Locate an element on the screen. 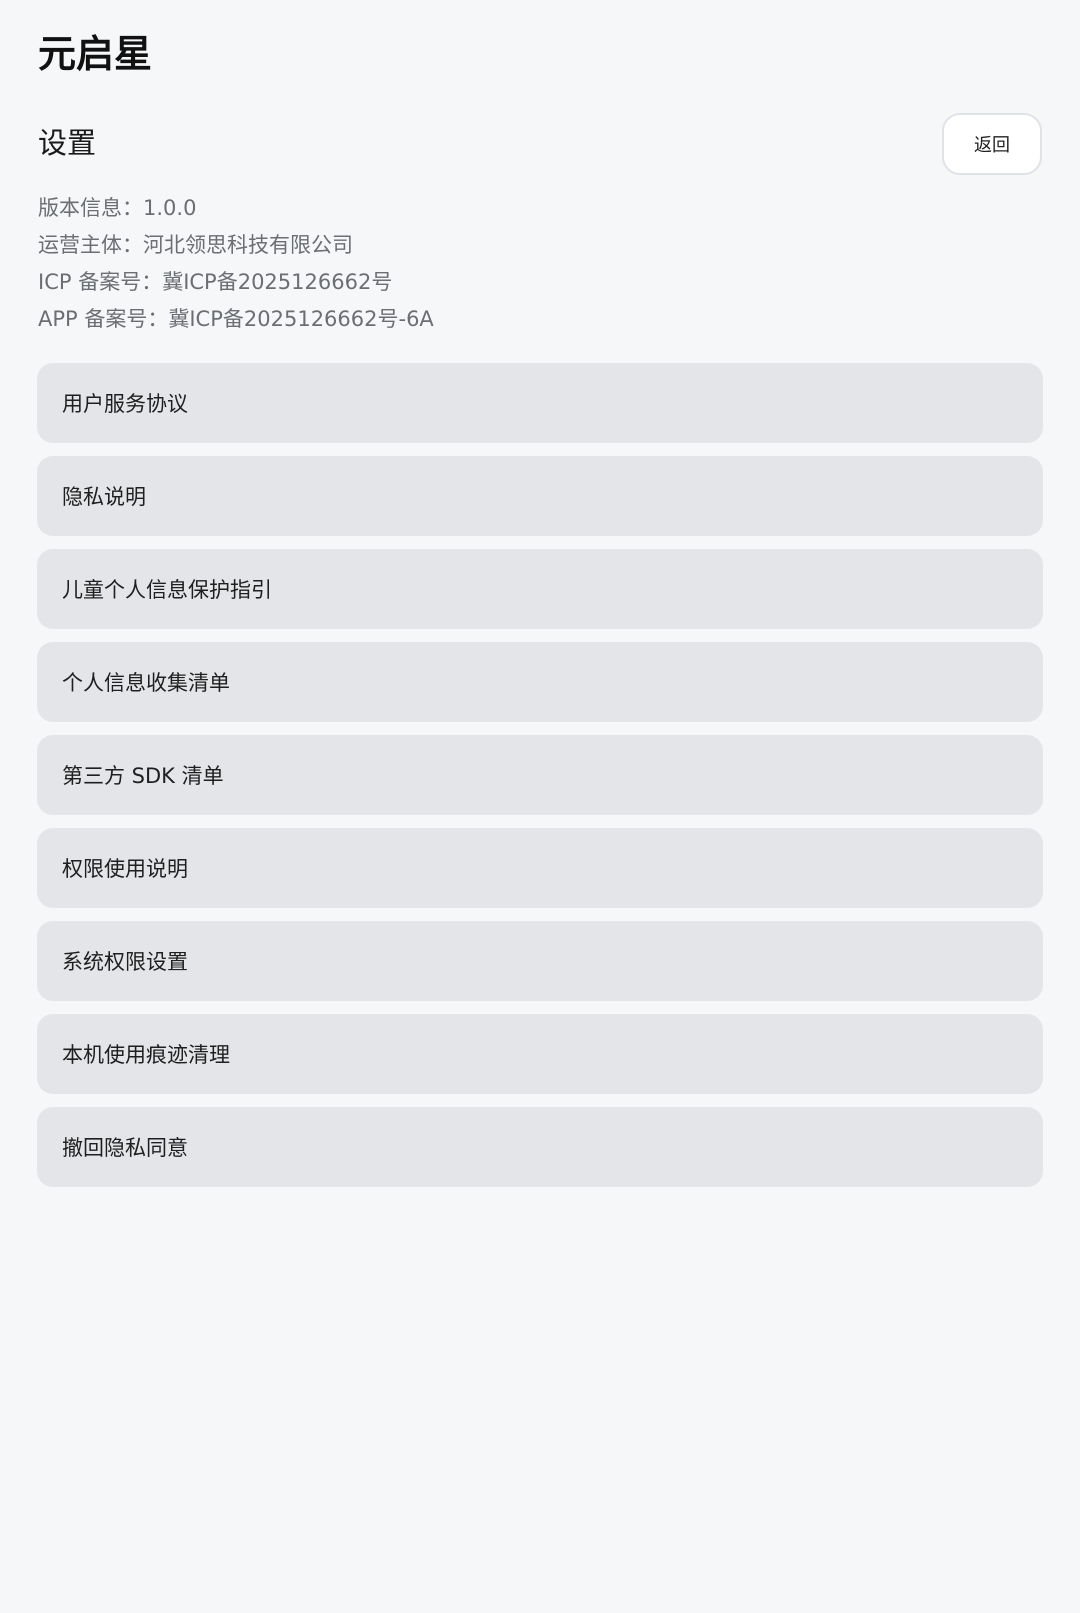  page-header: 设置 返回 is located at coordinates (540, 145).